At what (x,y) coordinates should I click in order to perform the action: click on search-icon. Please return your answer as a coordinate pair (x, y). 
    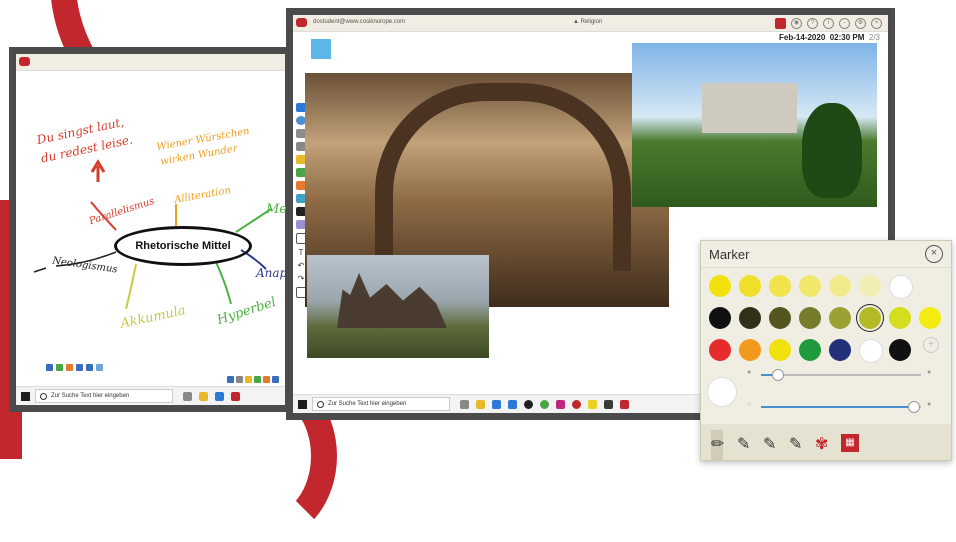
    Looking at the image, I should click on (43, 396).